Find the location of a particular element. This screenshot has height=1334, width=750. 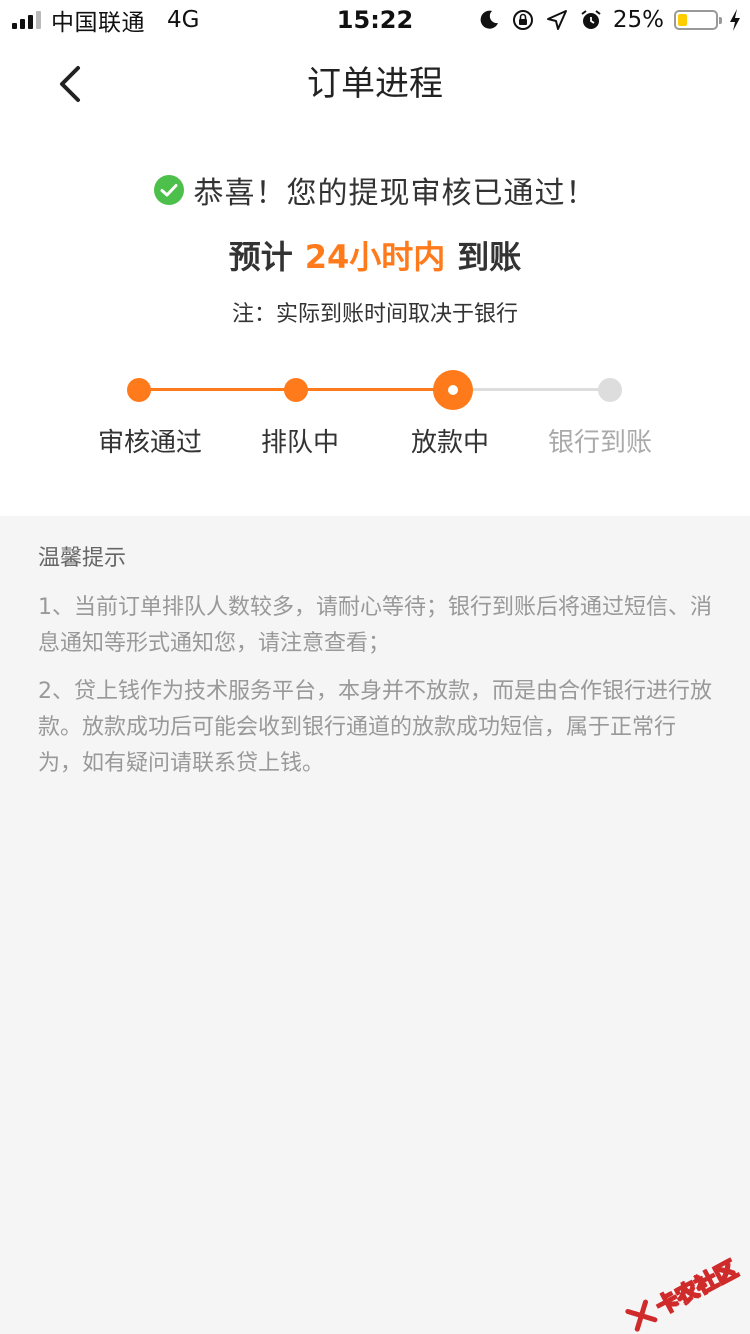

location-icon is located at coordinates (556, 20).